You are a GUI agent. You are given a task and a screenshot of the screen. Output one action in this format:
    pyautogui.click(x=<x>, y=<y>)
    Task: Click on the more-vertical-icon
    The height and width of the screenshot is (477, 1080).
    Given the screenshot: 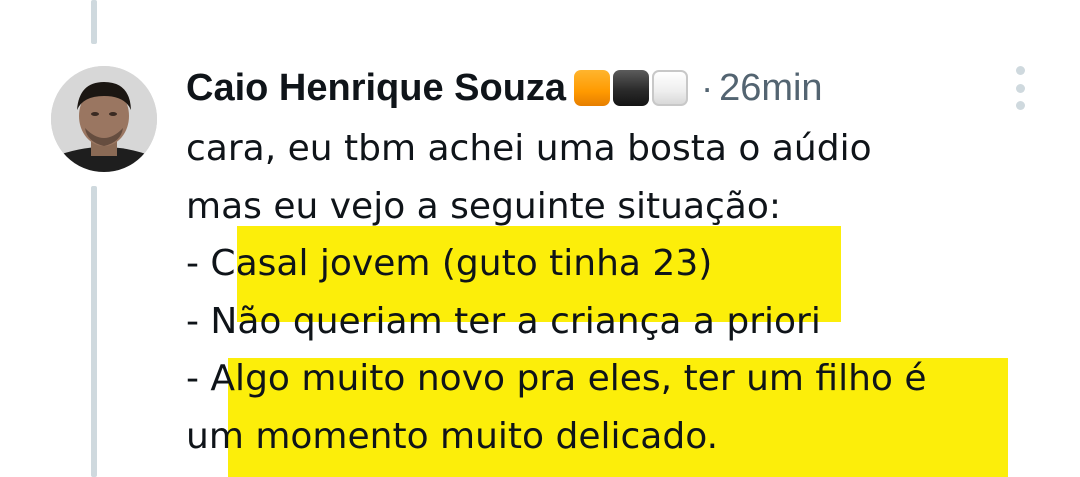 What is the action you would take?
    pyautogui.click(x=1020, y=88)
    